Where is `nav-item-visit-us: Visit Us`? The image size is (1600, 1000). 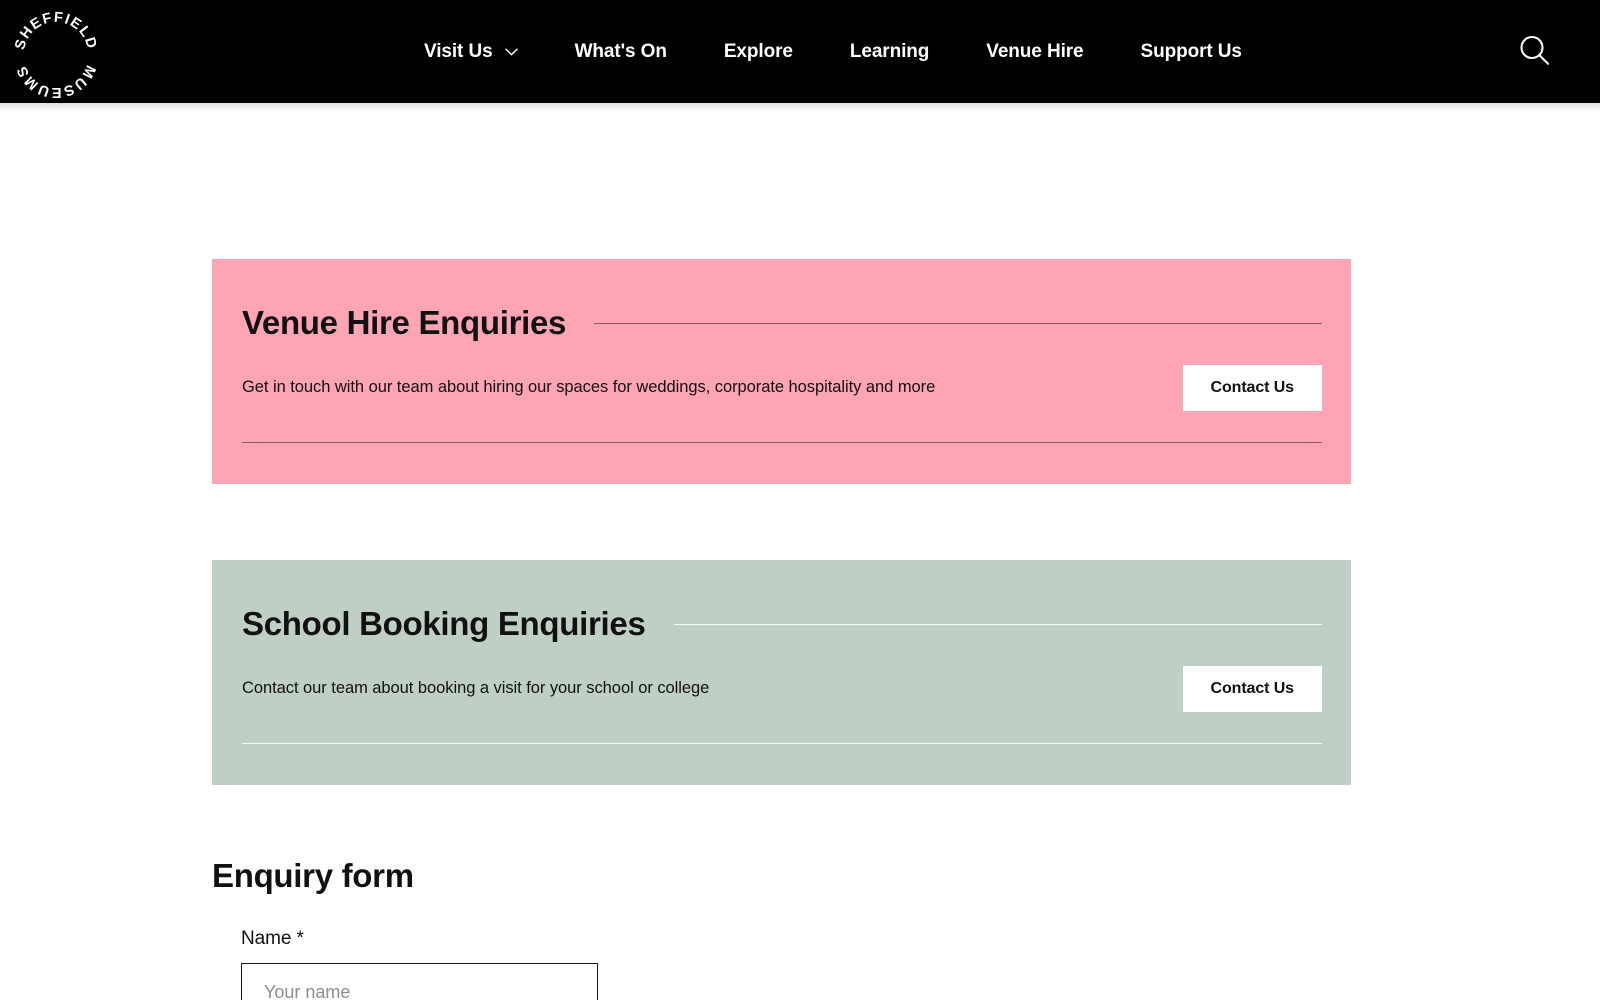 nav-item-visit-us: Visit Us is located at coordinates (471, 52).